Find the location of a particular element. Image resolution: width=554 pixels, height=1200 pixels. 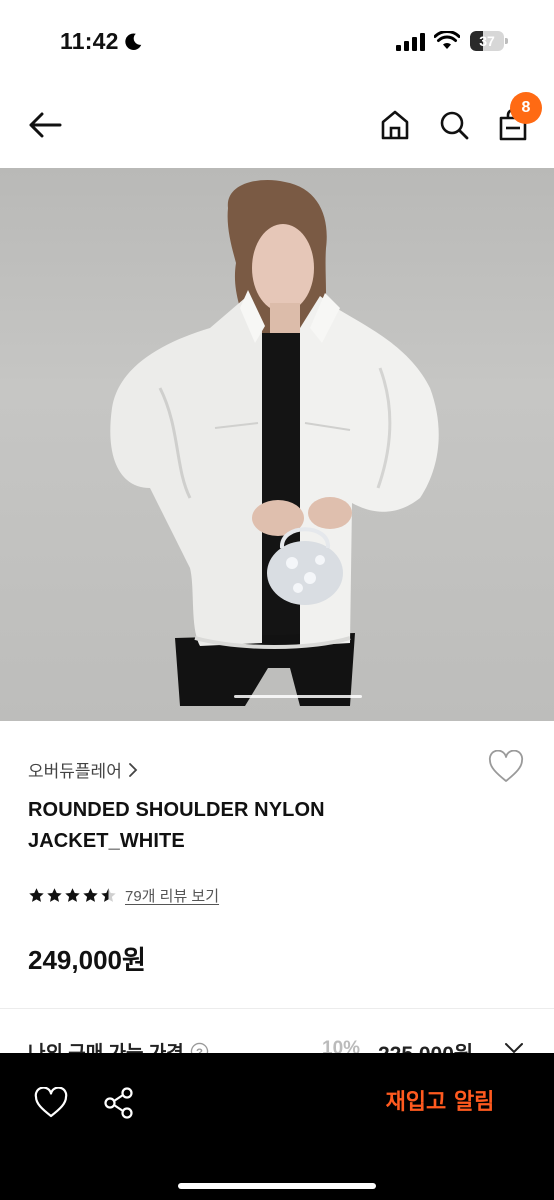

status-time: 11:42 is located at coordinates (89, 41).